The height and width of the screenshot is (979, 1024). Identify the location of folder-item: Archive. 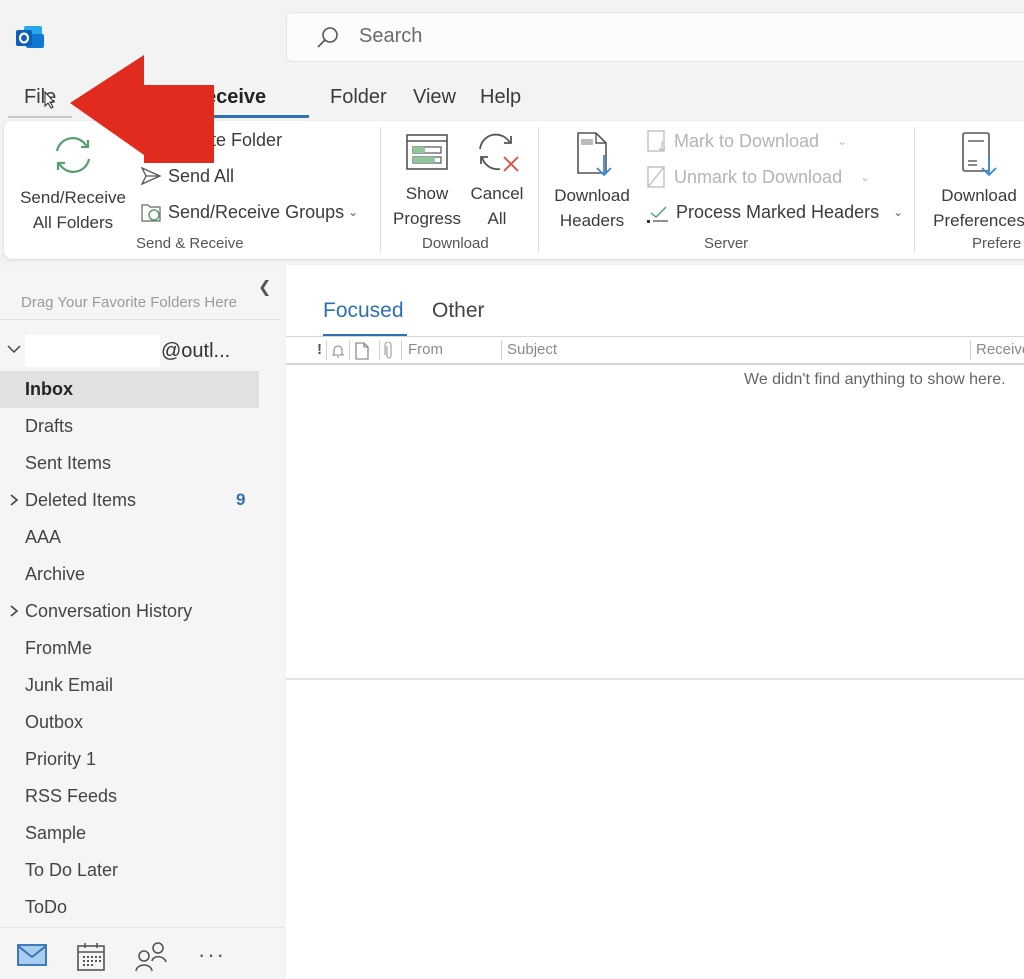
(129, 574).